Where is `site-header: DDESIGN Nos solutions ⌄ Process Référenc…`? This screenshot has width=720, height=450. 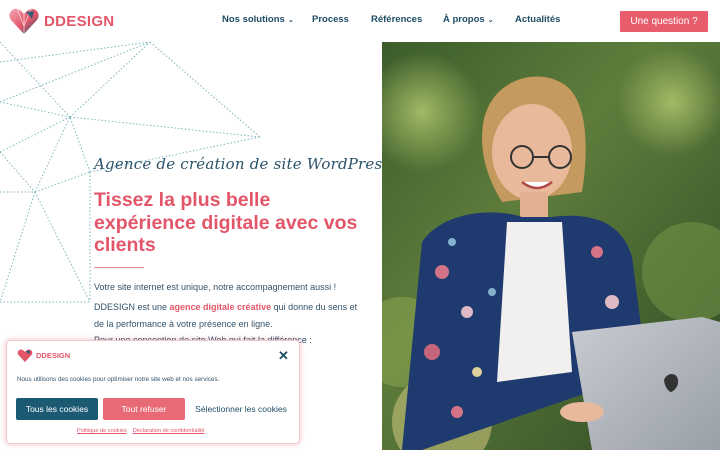 site-header: DDESIGN Nos solutions ⌄ Process Référenc… is located at coordinates (360, 21).